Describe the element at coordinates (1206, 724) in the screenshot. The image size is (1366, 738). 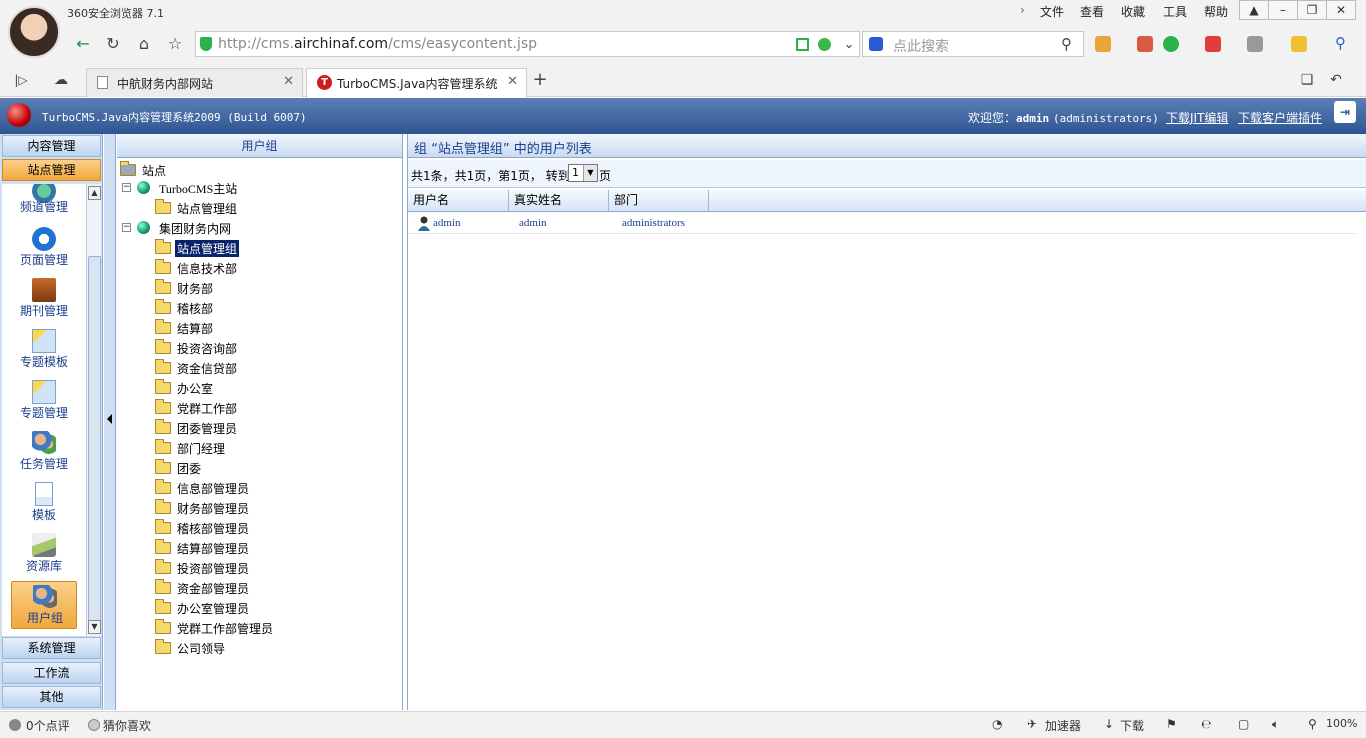
I see `ie-icon: ℮` at that location.